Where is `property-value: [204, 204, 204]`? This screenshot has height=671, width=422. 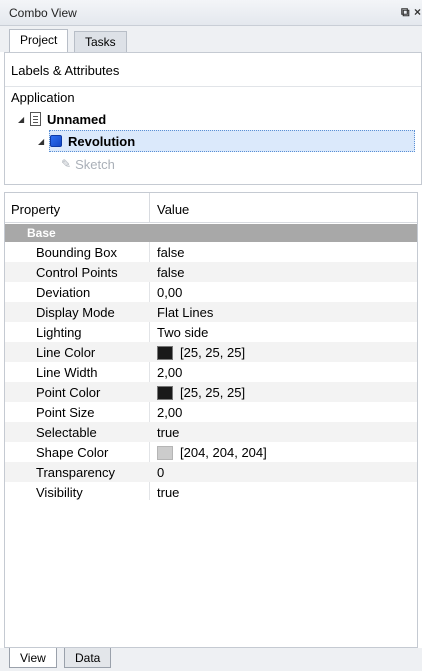
property-value: [204, 204, 204] is located at coordinates (212, 452).